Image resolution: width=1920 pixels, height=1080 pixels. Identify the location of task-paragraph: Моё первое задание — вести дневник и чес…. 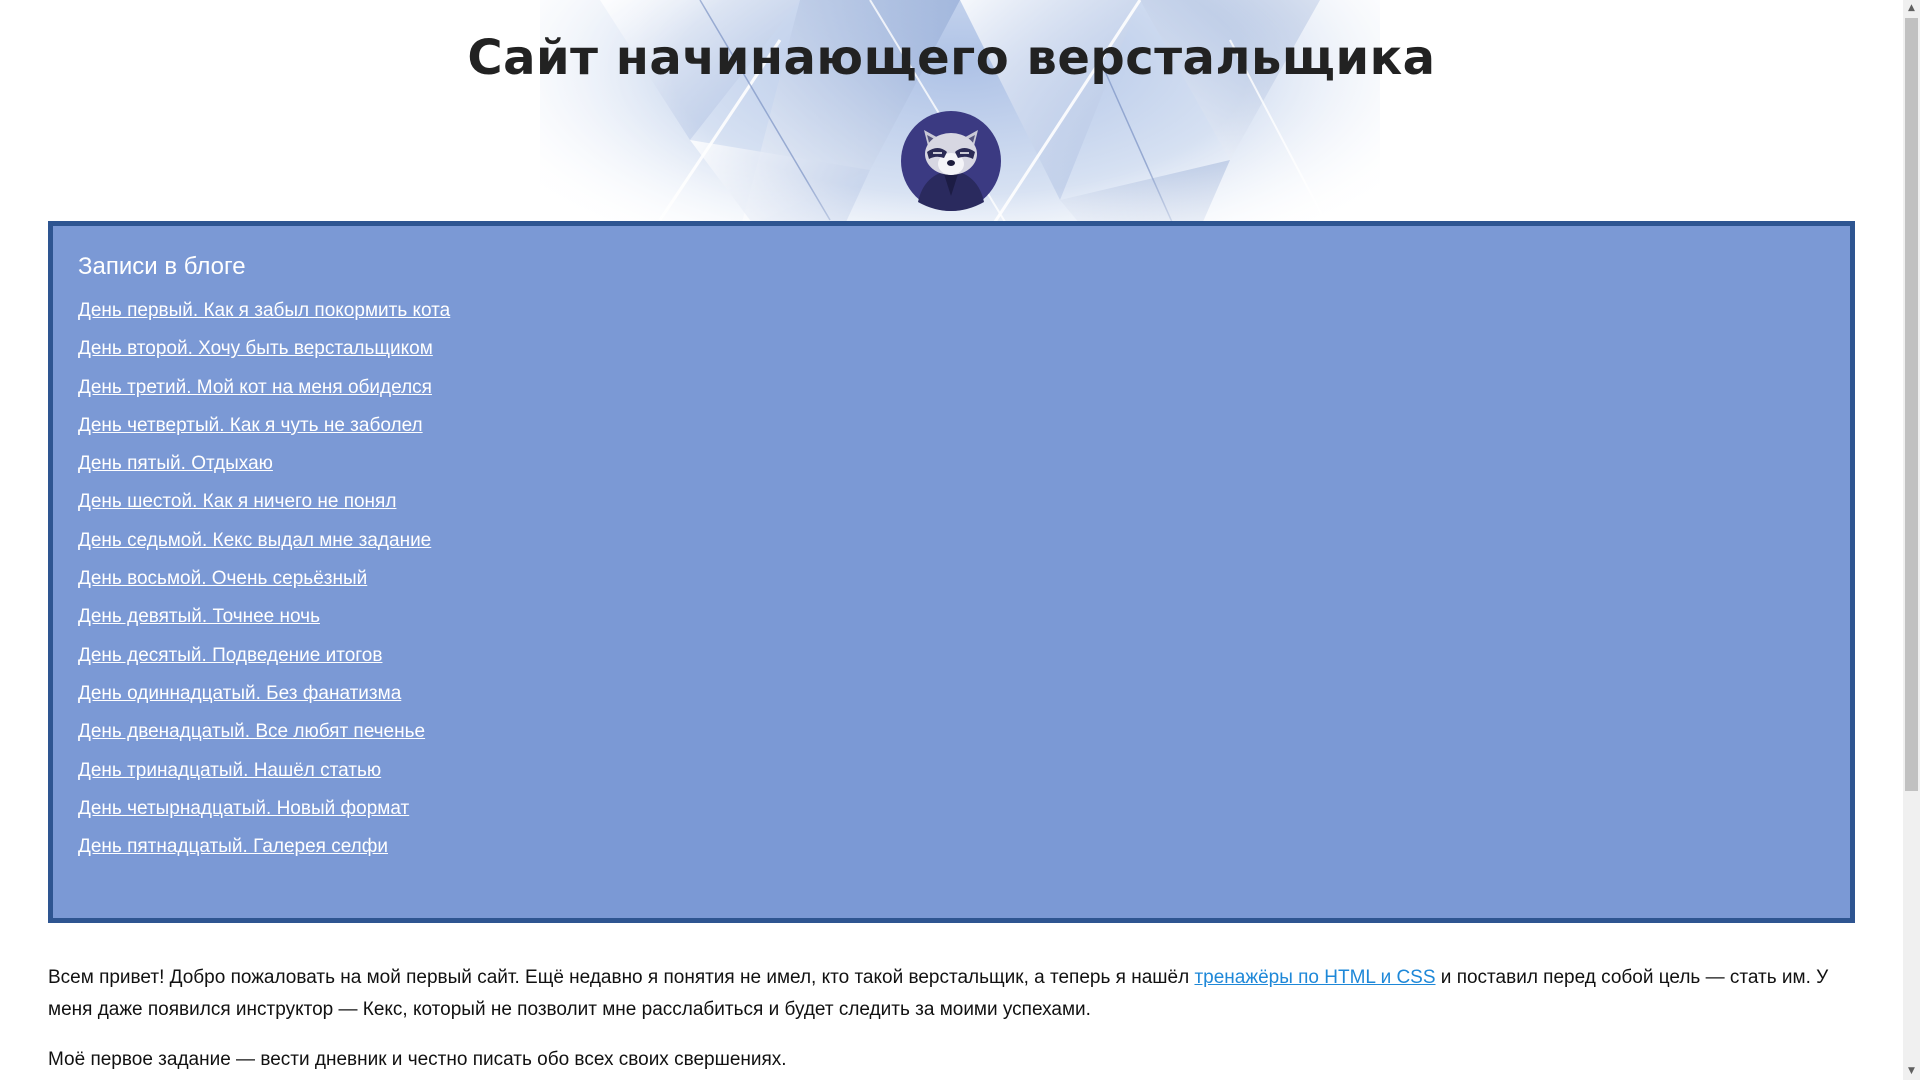
(417, 1059).